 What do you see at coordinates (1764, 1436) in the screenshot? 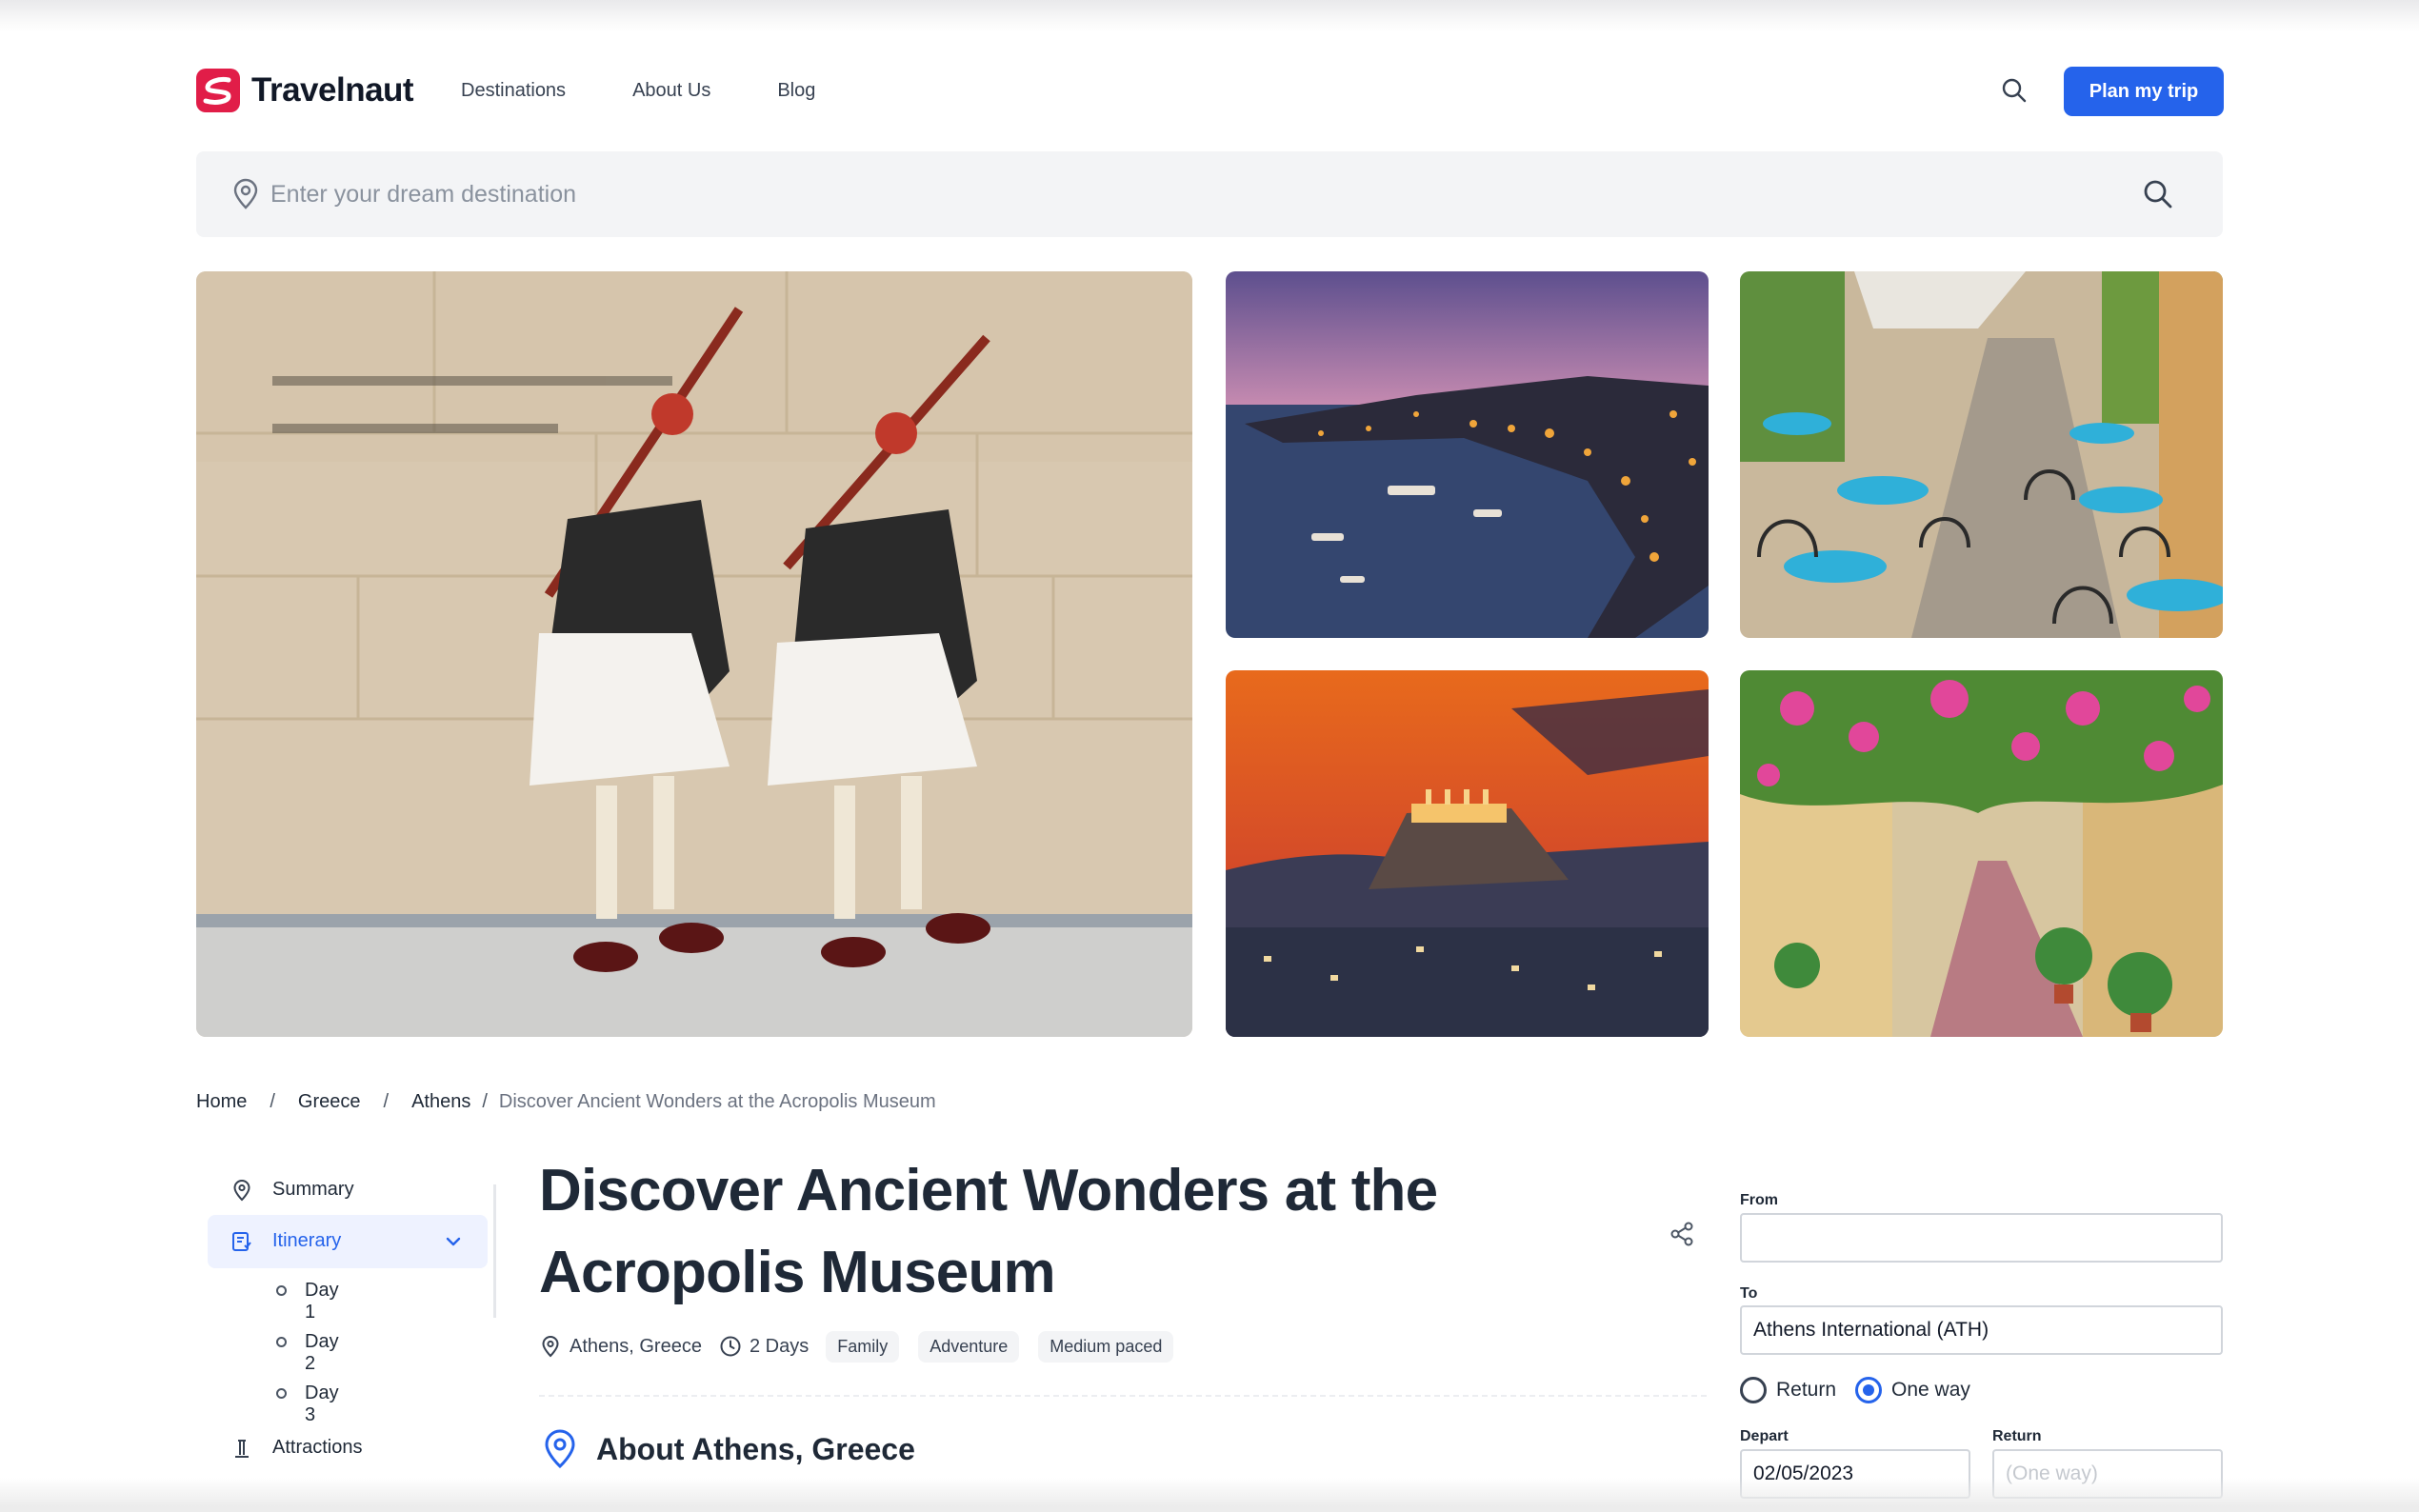
I see `depart-label: Depart` at bounding box center [1764, 1436].